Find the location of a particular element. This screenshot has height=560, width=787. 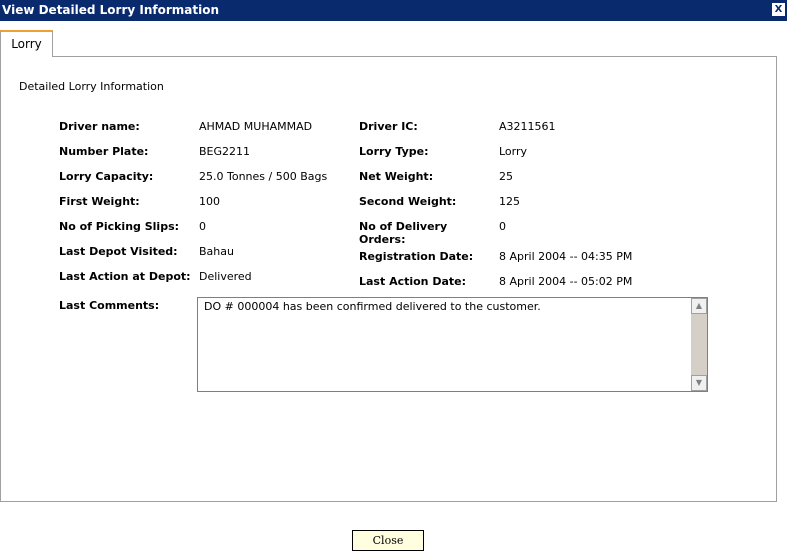

title-bar: View Detailed Lorry Information X is located at coordinates (393, 10).